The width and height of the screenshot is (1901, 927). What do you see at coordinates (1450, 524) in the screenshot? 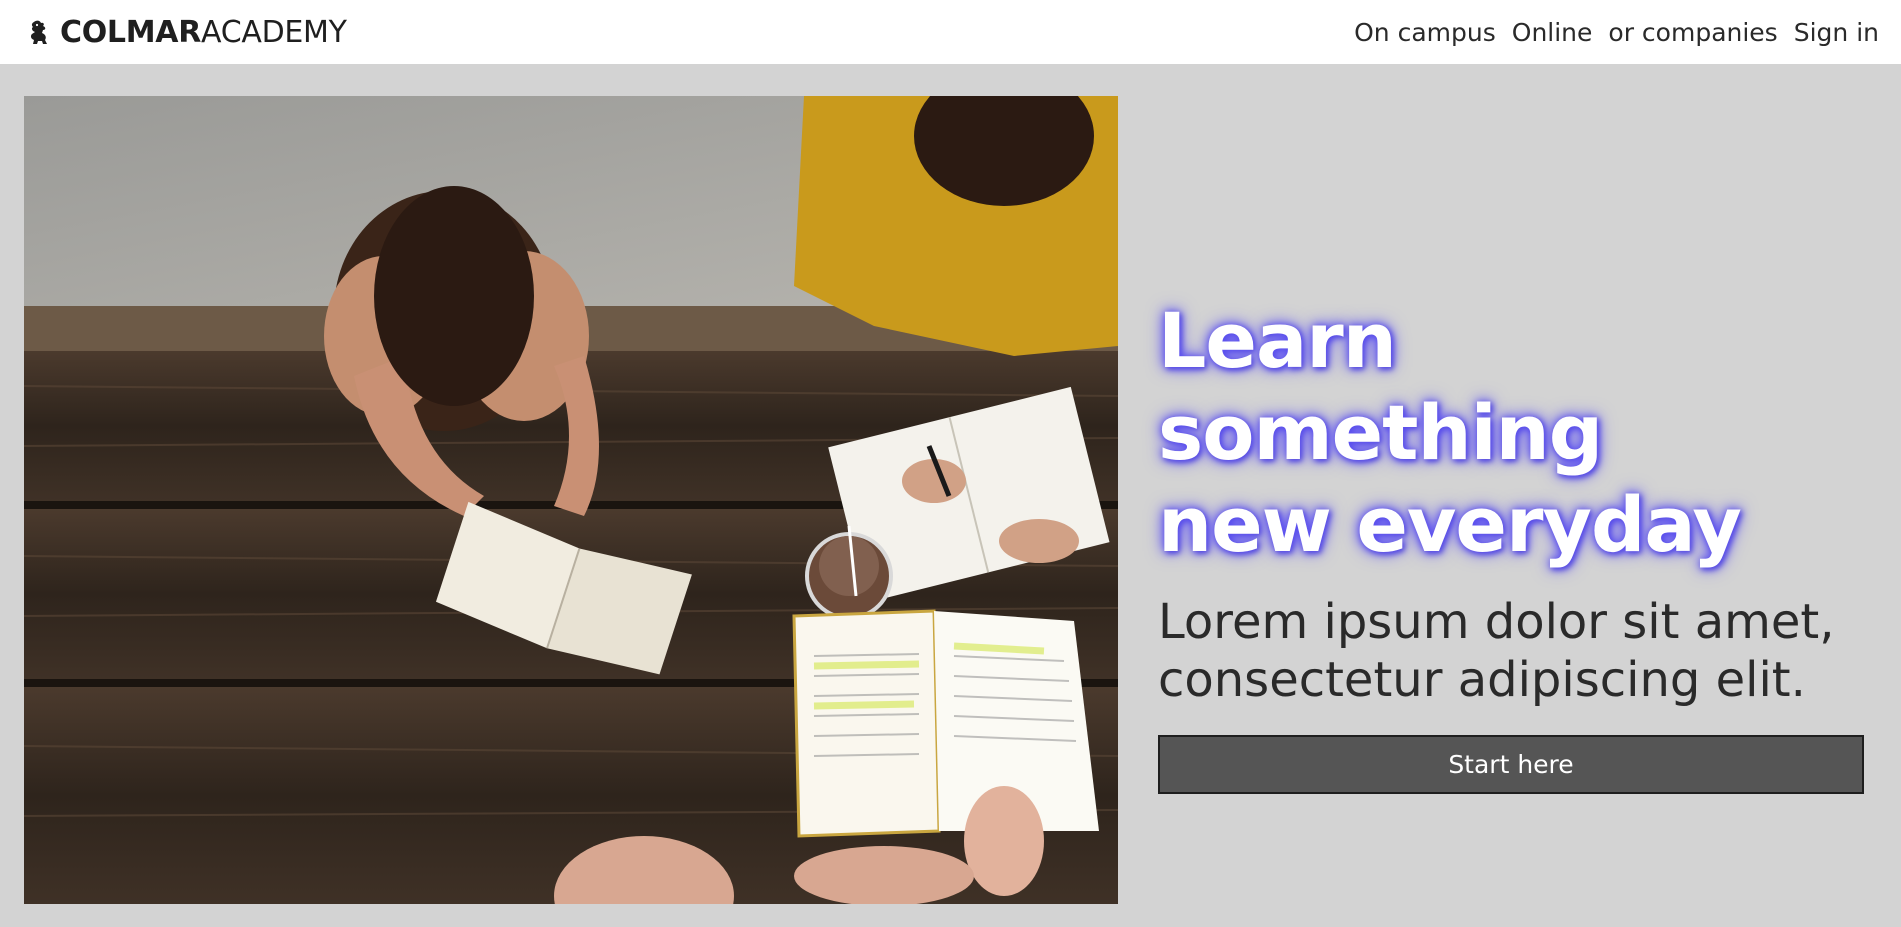
I see `hero-headline-line2: new everyday` at bounding box center [1450, 524].